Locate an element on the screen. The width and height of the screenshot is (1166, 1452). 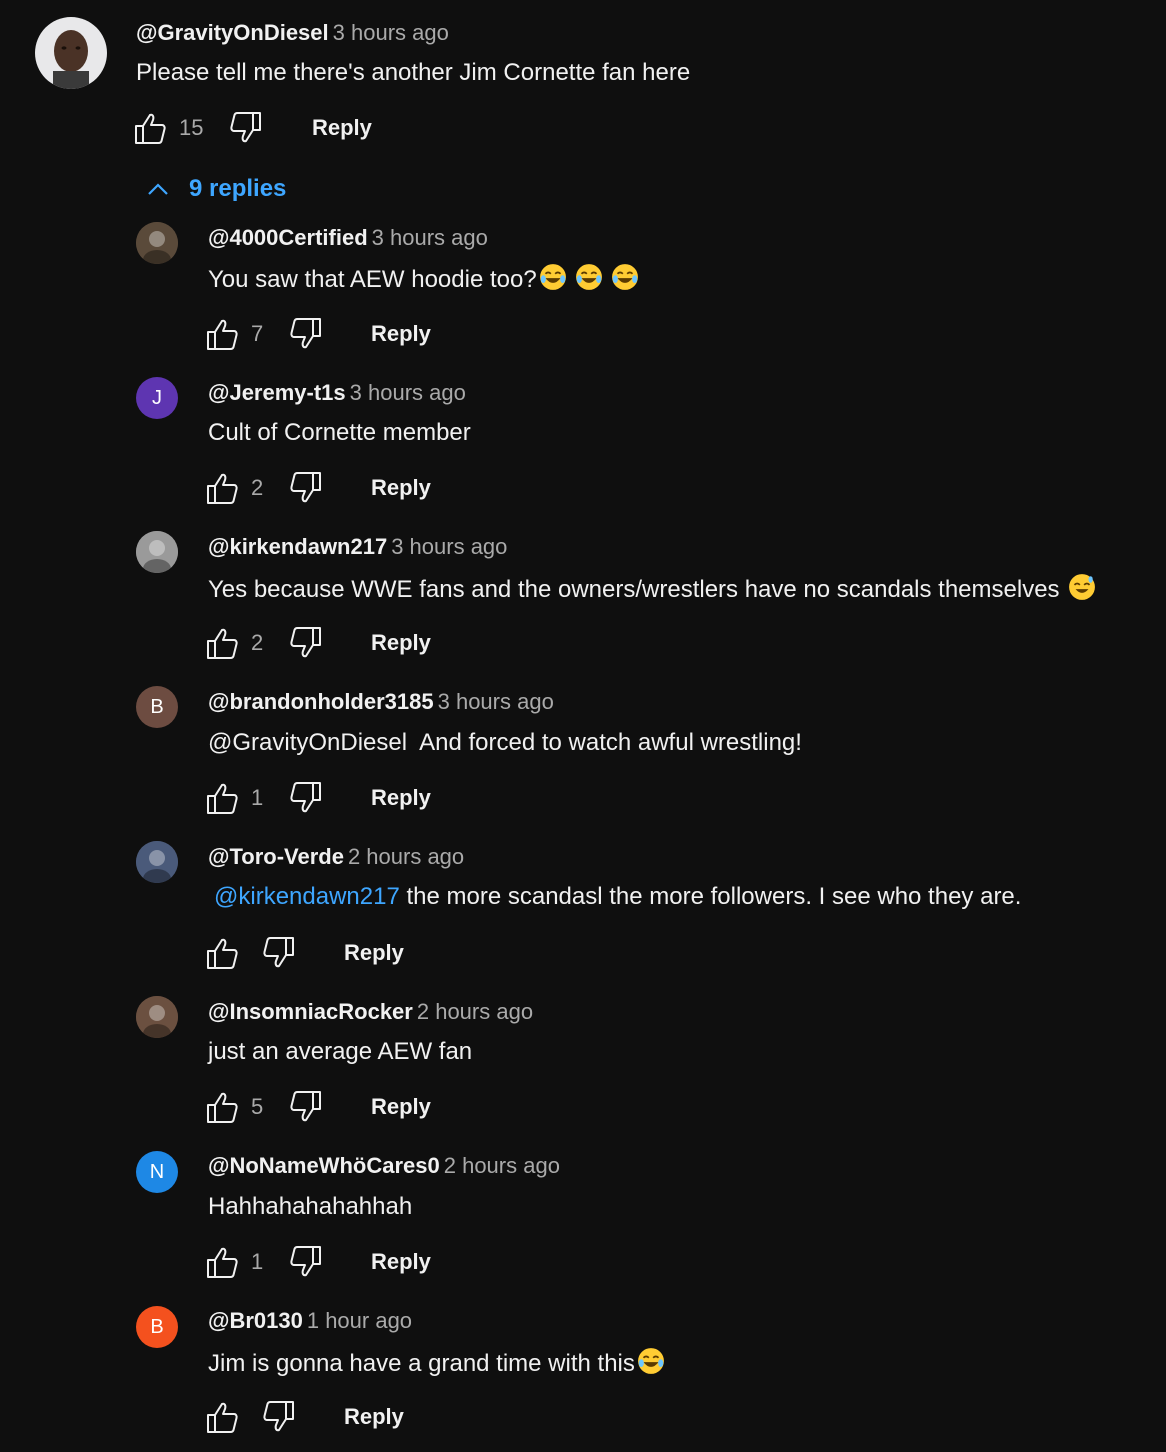
comment-meta: @NoNameWhöCares0 2 hours ago is located at coordinates (384, 1166).